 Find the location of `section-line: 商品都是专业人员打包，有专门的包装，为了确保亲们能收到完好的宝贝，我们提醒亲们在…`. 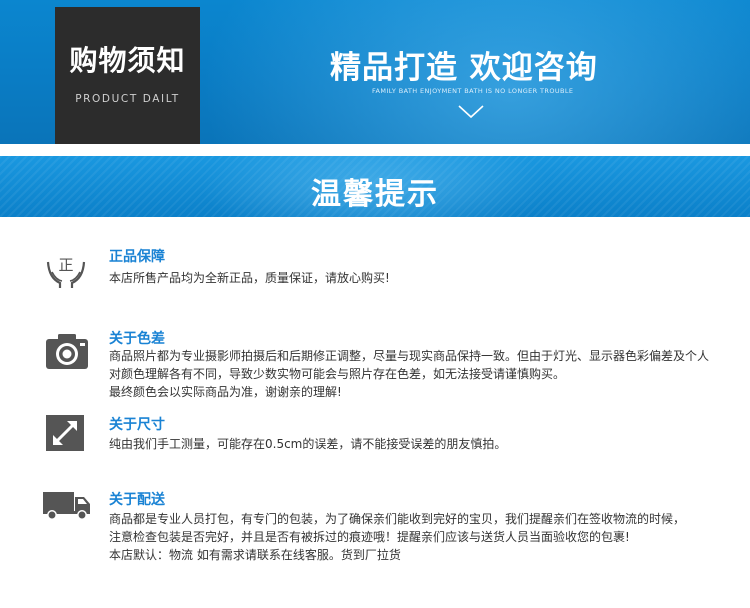

section-line: 商品都是专业人员打包，有专门的包装，为了确保亲们能收到完好的宝贝，我们提醒亲们在… is located at coordinates (397, 519).